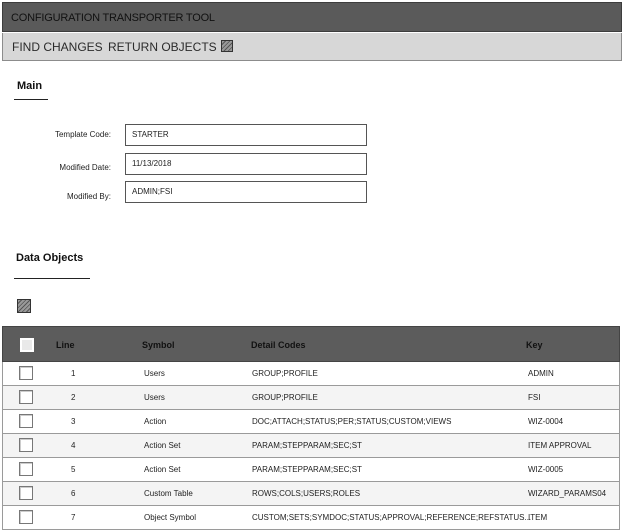  I want to click on row-line: 4, so click(73, 445).